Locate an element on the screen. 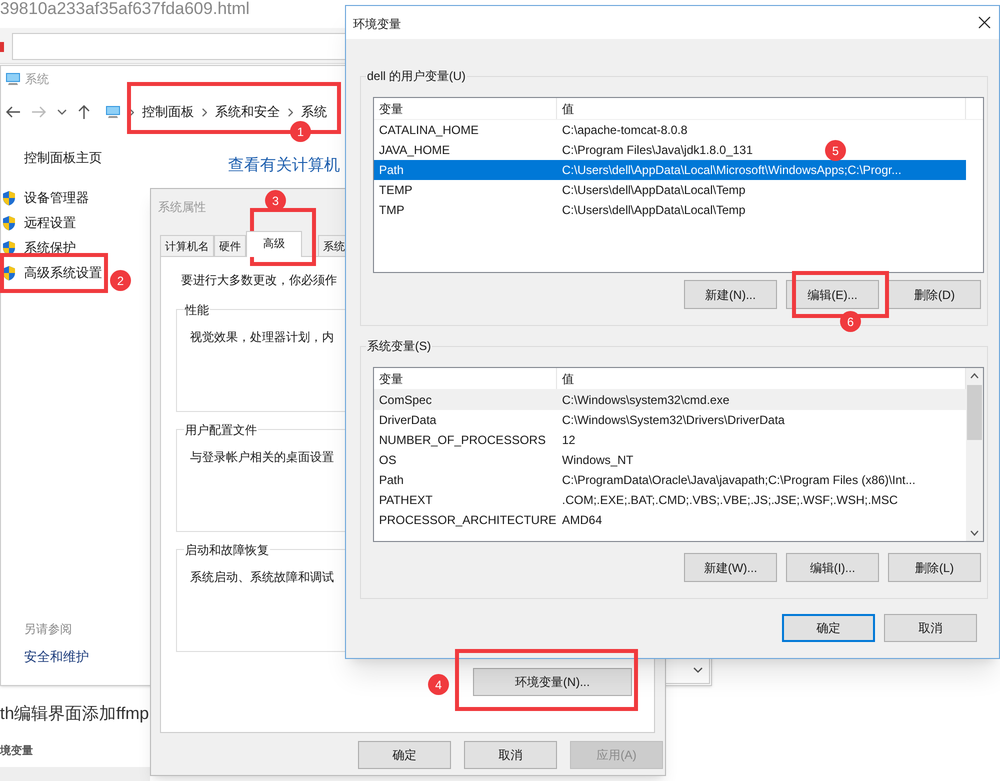 This screenshot has height=781, width=1000. breadcrumb-item: 系统和安全 is located at coordinates (247, 112).